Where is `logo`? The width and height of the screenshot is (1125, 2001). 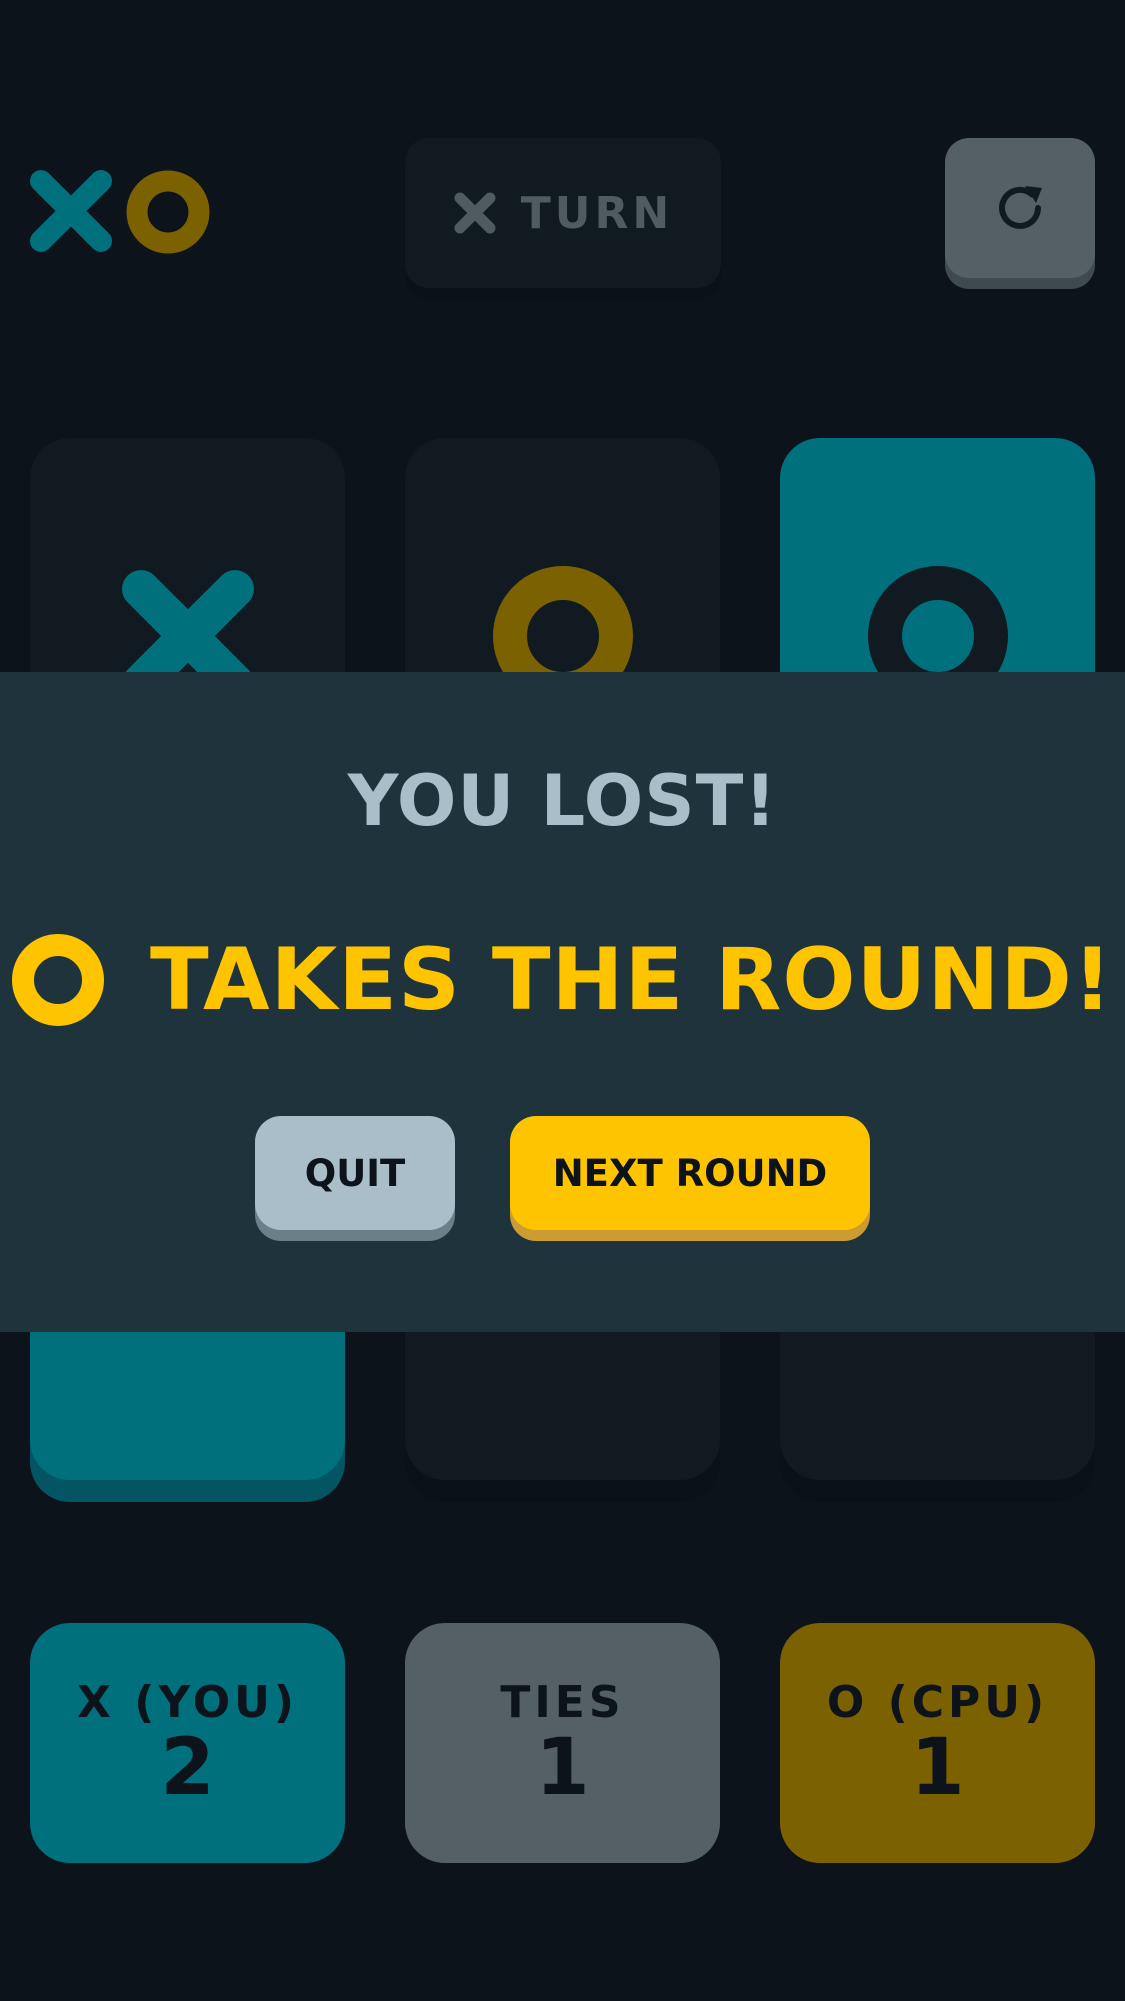
logo is located at coordinates (120, 213).